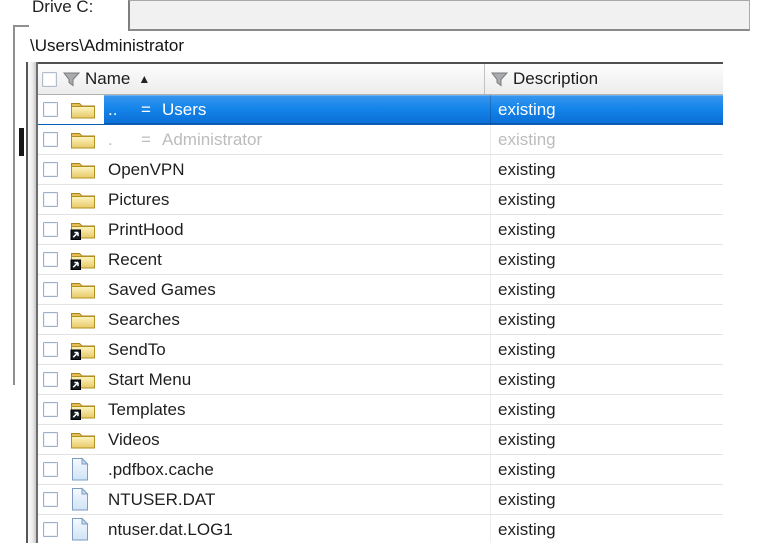 The height and width of the screenshot is (543, 768). I want to click on name-cell: SendTo, so click(297, 349).